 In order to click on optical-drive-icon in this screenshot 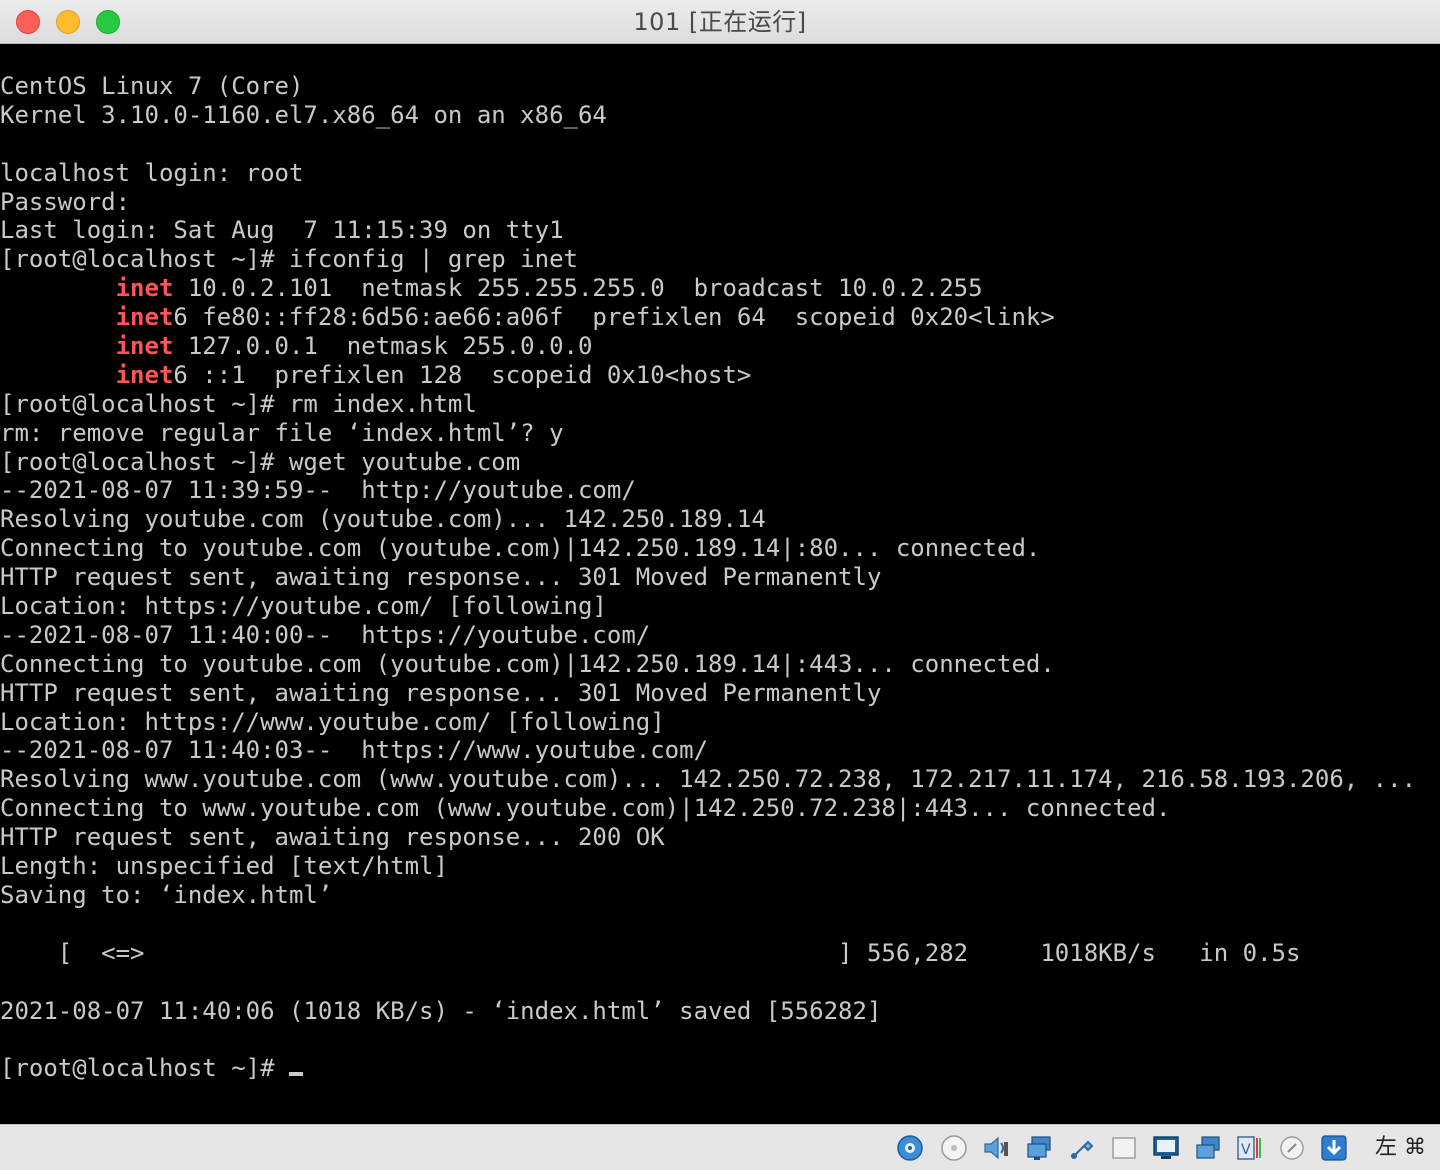, I will do `click(954, 1148)`.